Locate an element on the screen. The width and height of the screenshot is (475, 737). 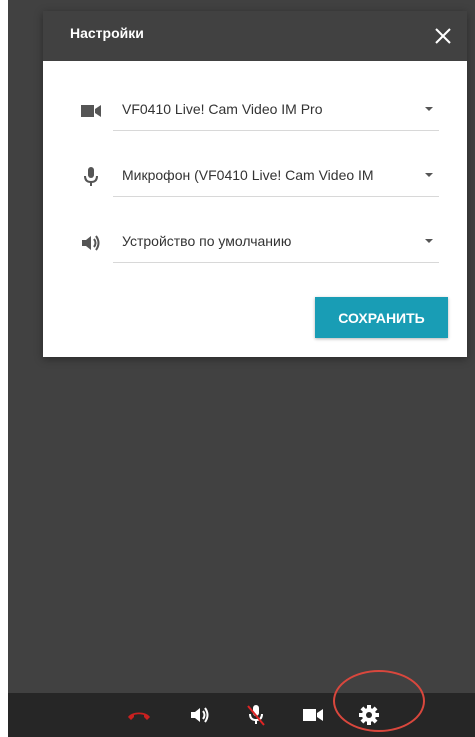
camera-setting-row: VF0410 Live! Cam Video IM Pro is located at coordinates (255, 109).